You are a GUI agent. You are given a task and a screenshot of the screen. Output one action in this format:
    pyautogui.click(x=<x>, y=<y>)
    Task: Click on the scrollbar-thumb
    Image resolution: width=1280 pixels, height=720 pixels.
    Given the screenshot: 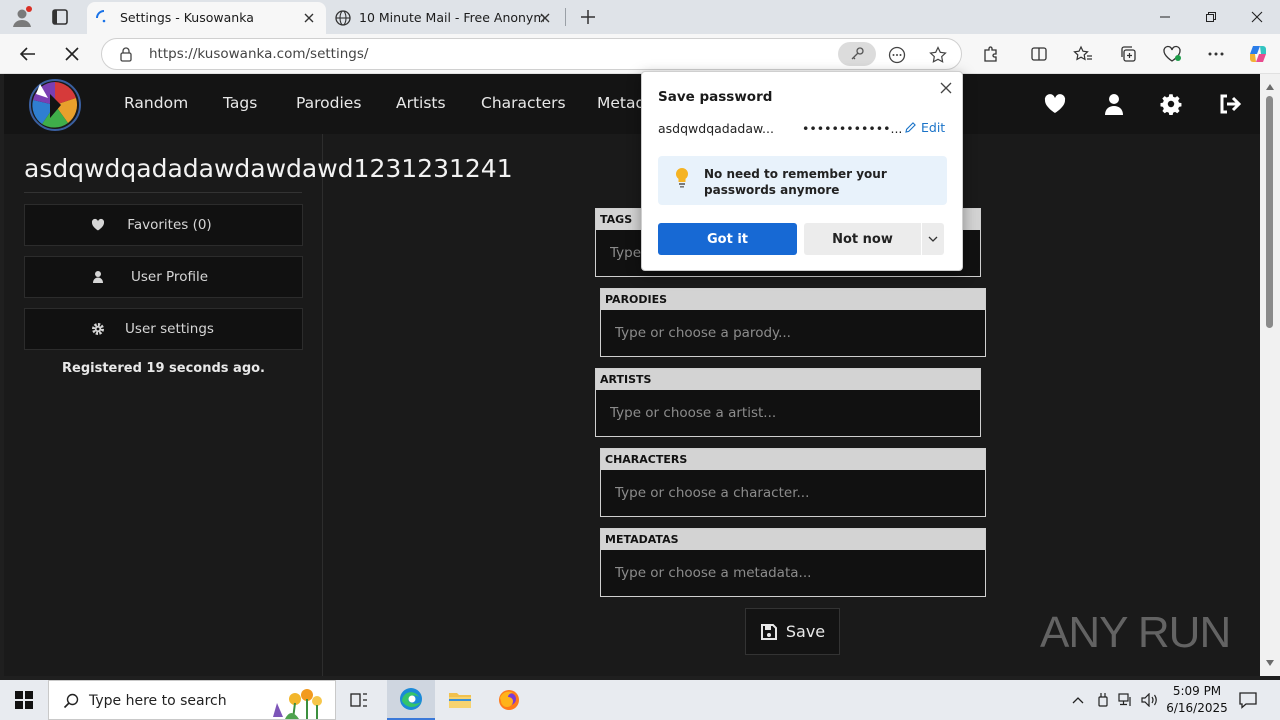 What is the action you would take?
    pyautogui.click(x=1269, y=212)
    